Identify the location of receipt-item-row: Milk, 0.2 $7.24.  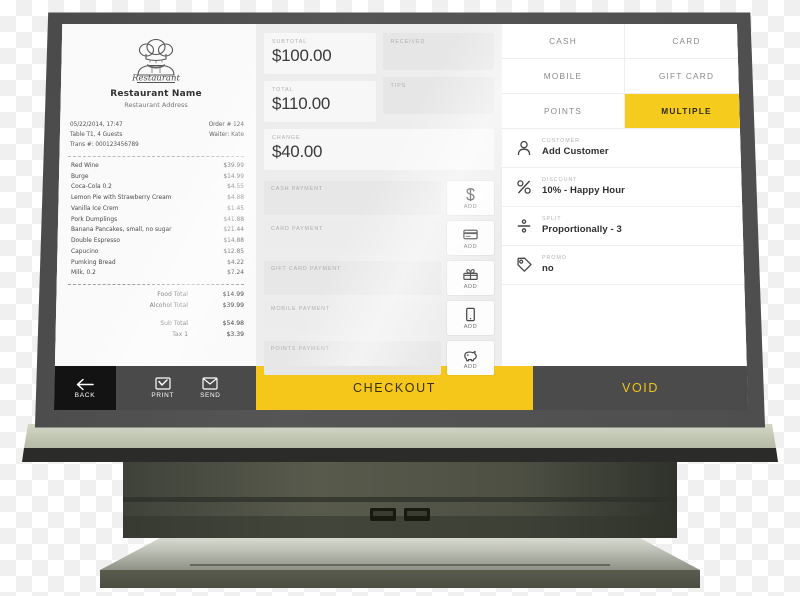
(156, 273).